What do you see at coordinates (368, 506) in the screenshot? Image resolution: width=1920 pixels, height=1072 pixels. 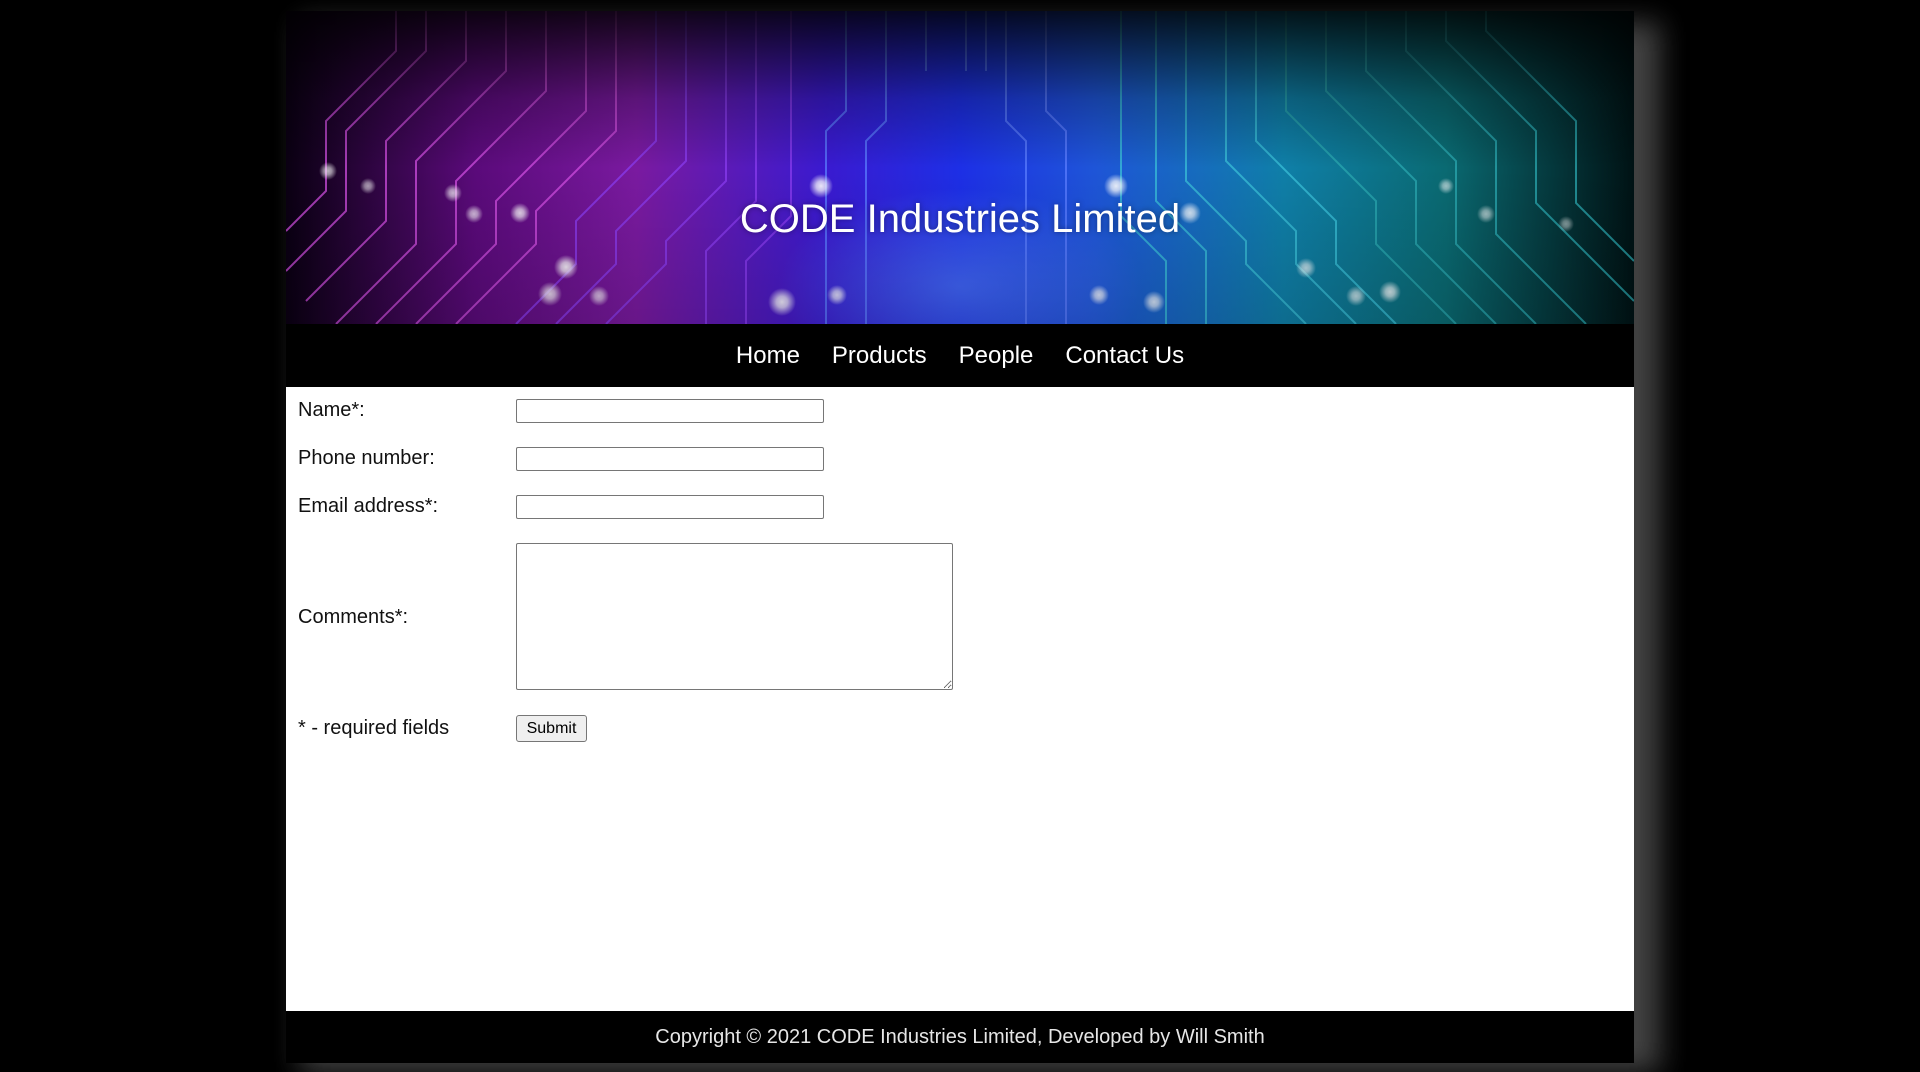 I see `email-label: Email address*:` at bounding box center [368, 506].